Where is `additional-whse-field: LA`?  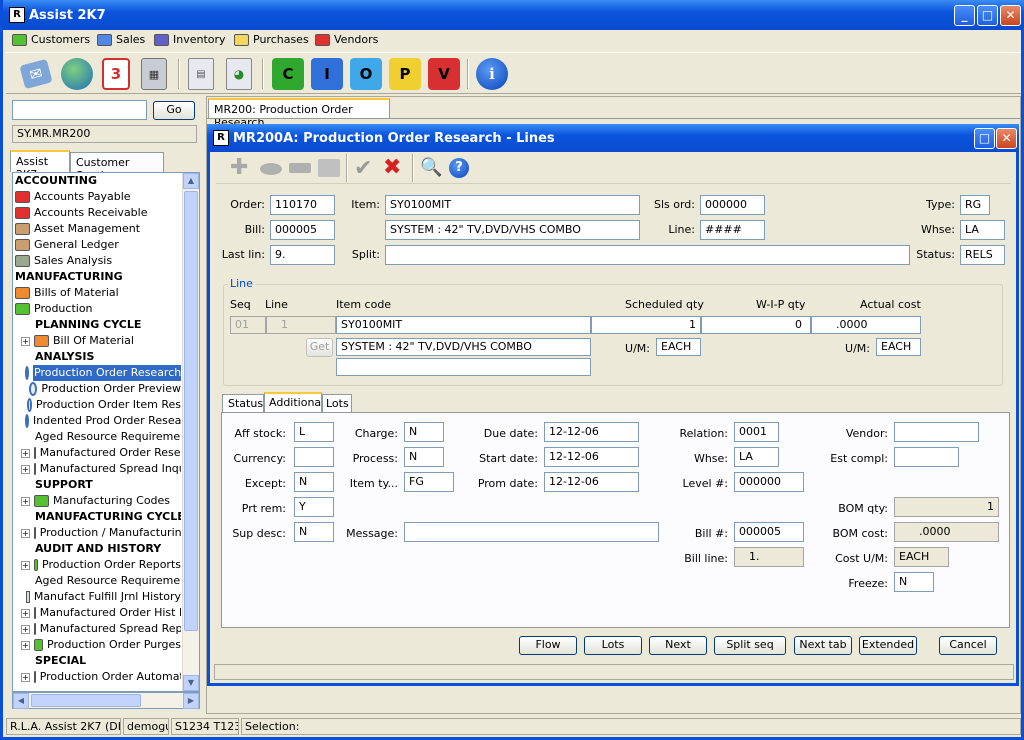 additional-whse-field: LA is located at coordinates (756, 457).